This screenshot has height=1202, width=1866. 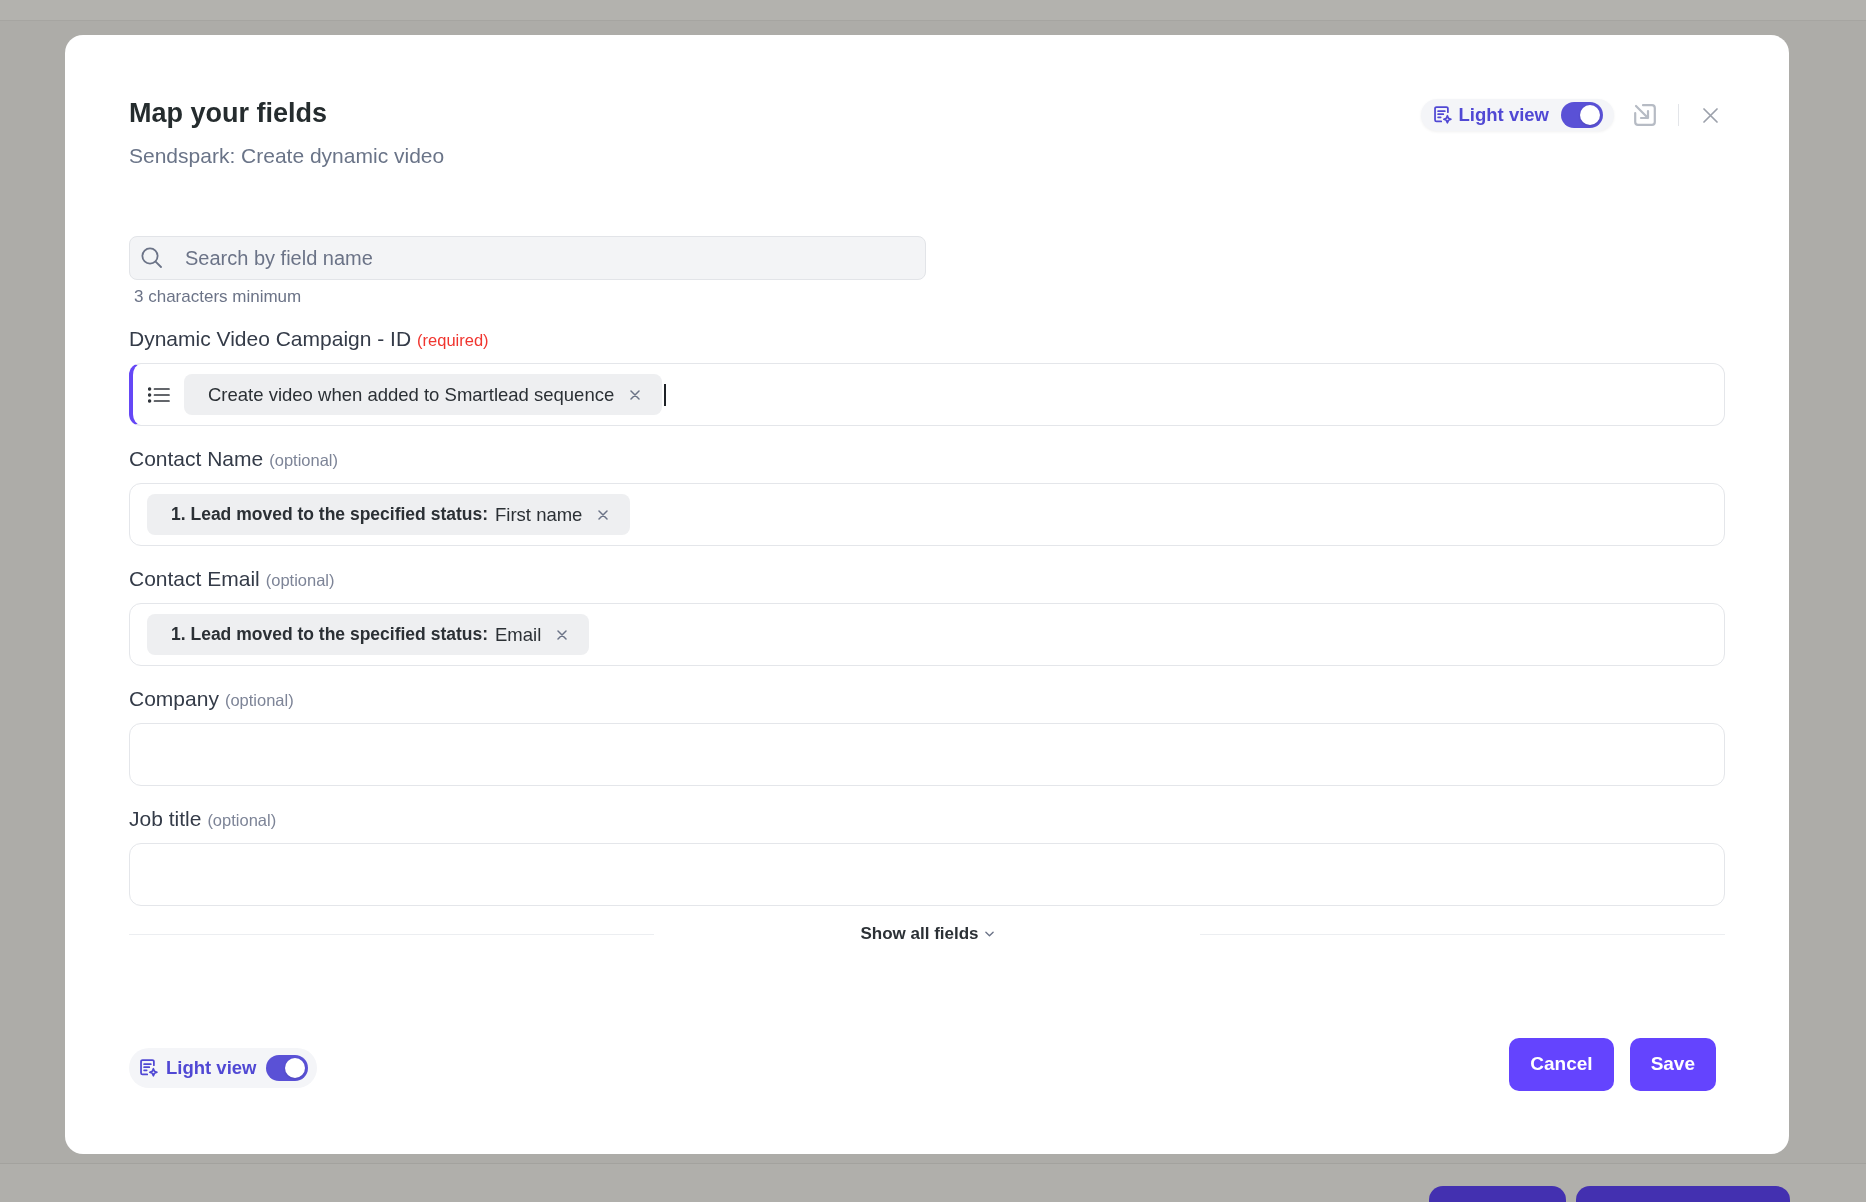 I want to click on required-tag: (required), so click(x=453, y=340).